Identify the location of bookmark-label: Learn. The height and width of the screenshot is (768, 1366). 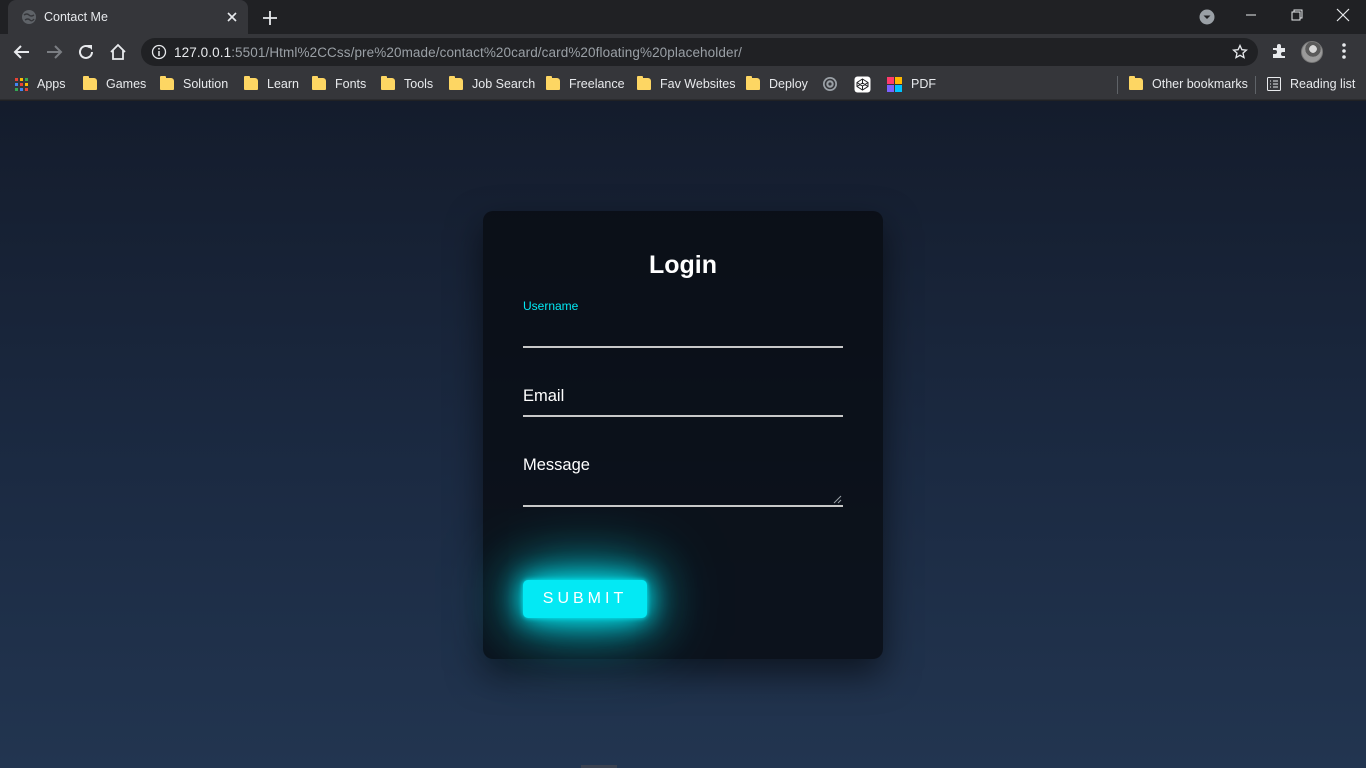
(283, 84).